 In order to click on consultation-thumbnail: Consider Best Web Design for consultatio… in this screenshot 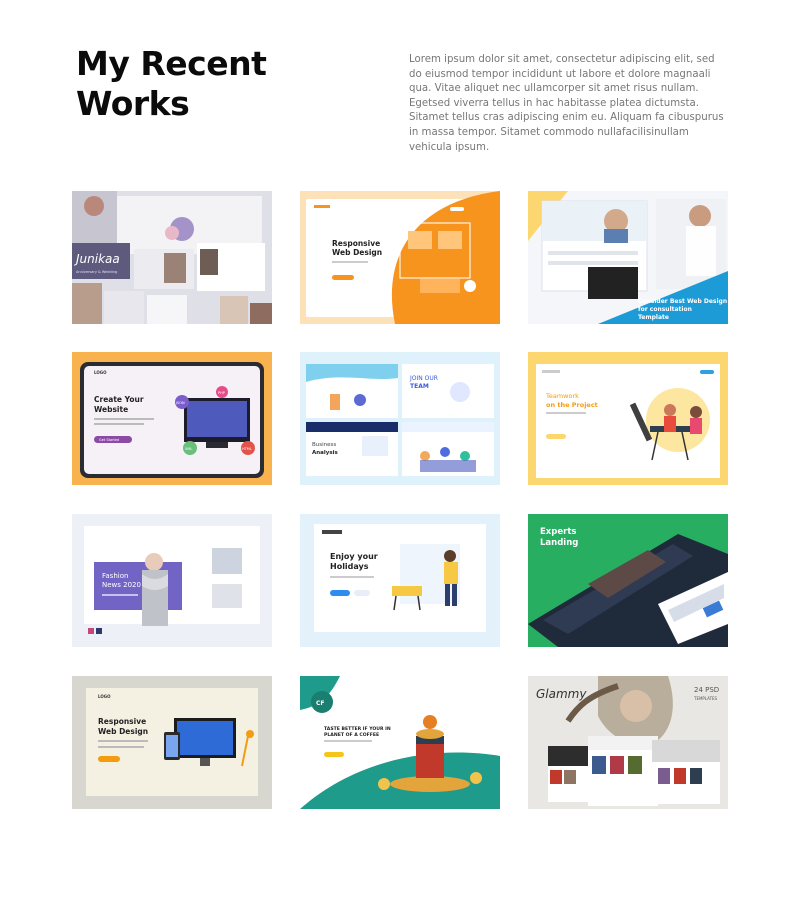, I will do `click(628, 257)`.